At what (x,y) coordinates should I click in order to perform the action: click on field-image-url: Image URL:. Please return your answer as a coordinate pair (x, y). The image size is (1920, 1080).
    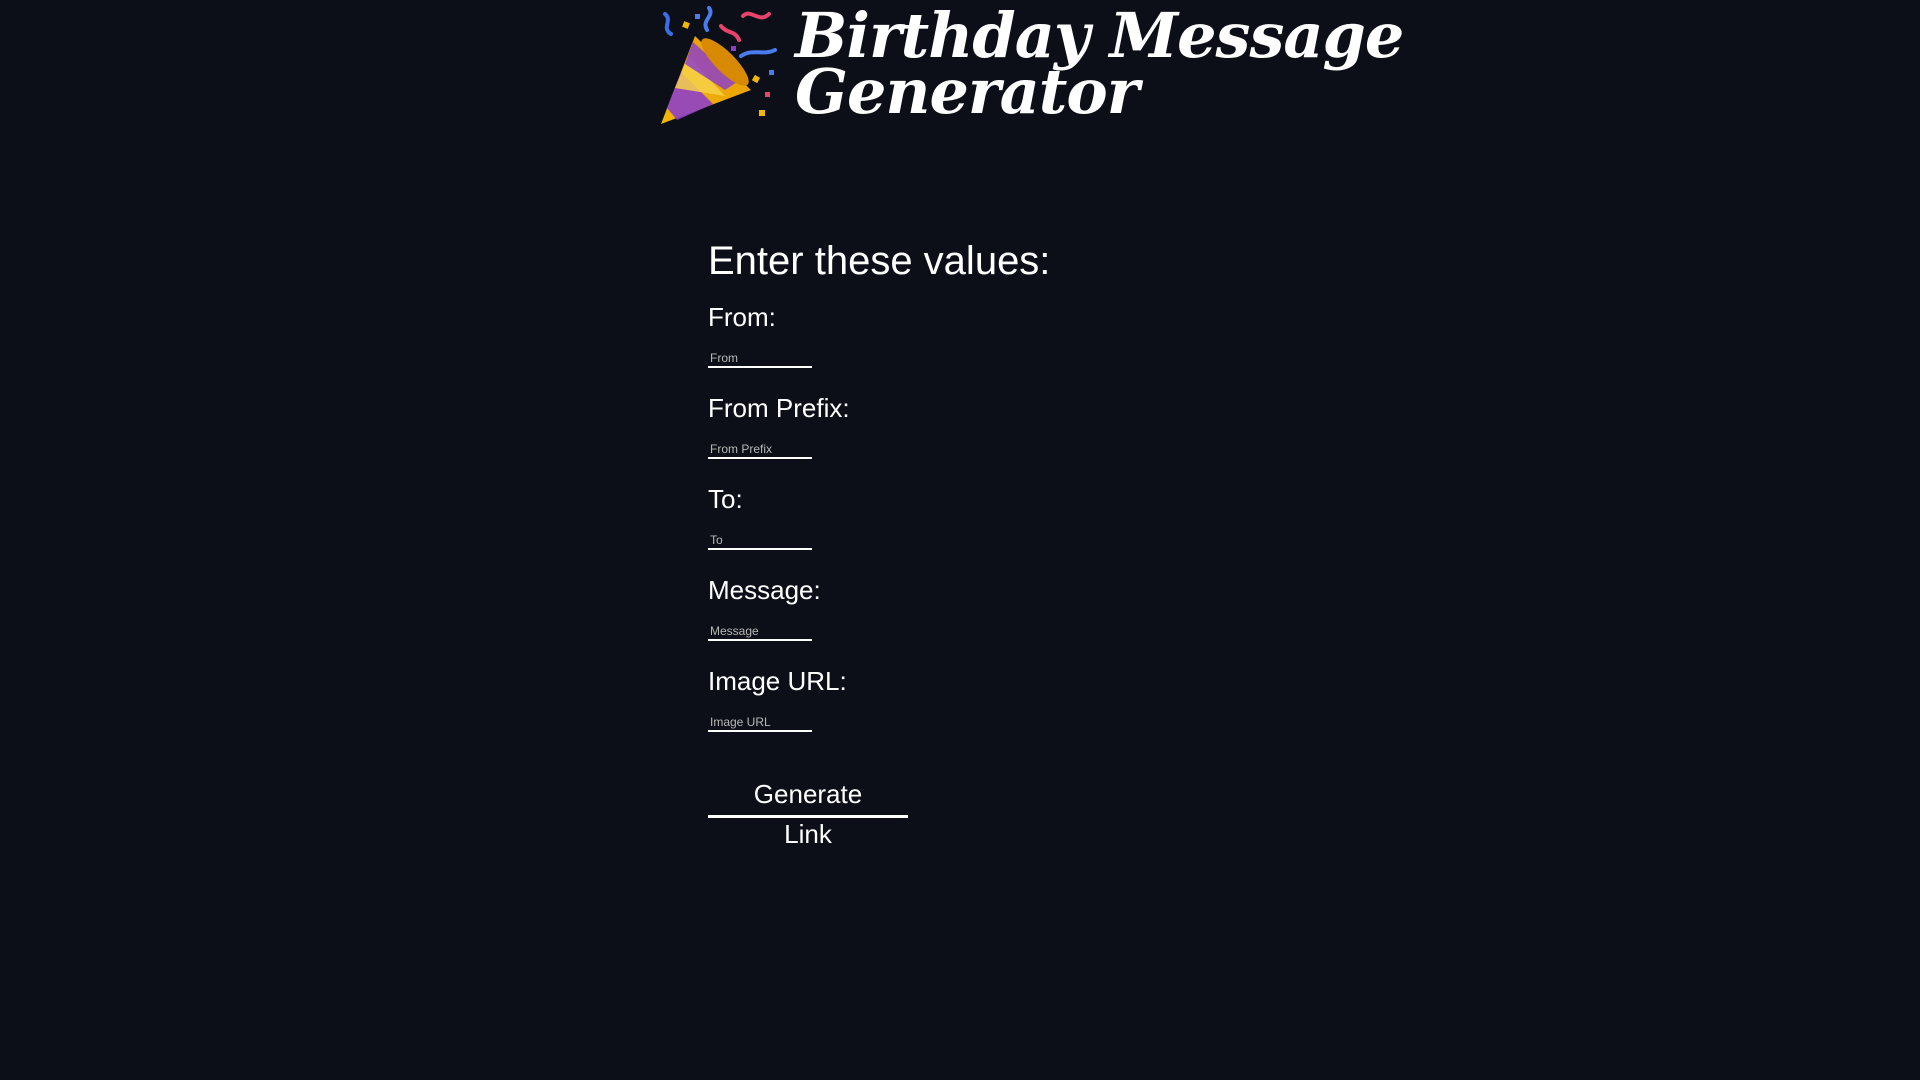
    Looking at the image, I should click on (1008, 699).